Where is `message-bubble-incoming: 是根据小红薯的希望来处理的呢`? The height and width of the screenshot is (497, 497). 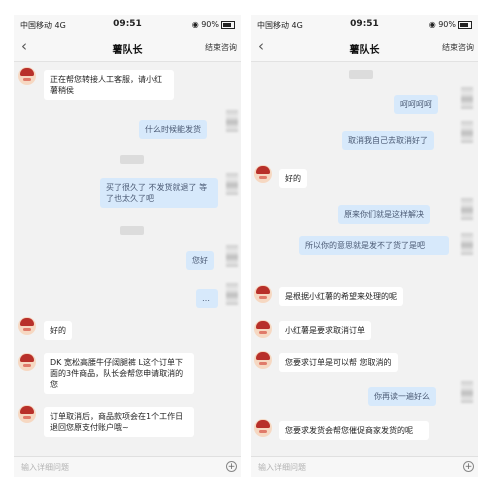
message-bubble-incoming: 是根据小红薯的希望来处理的呢 is located at coordinates (341, 296).